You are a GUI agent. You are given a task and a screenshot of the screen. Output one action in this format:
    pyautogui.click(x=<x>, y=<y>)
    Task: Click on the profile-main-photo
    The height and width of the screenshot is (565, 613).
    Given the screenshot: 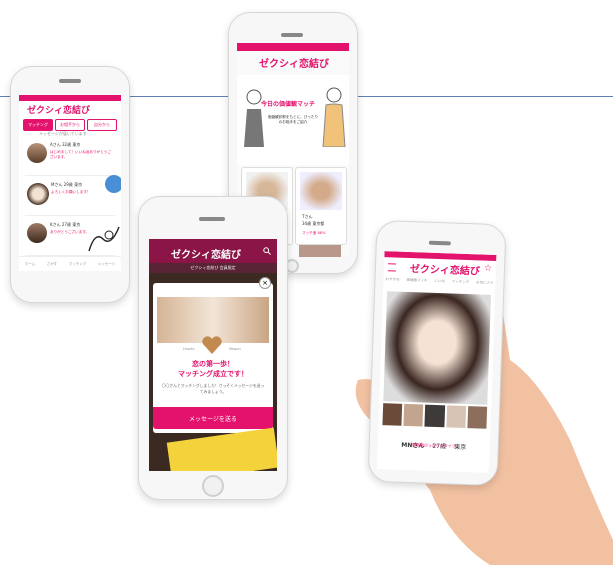 What is the action you would take?
    pyautogui.click(x=437, y=348)
    